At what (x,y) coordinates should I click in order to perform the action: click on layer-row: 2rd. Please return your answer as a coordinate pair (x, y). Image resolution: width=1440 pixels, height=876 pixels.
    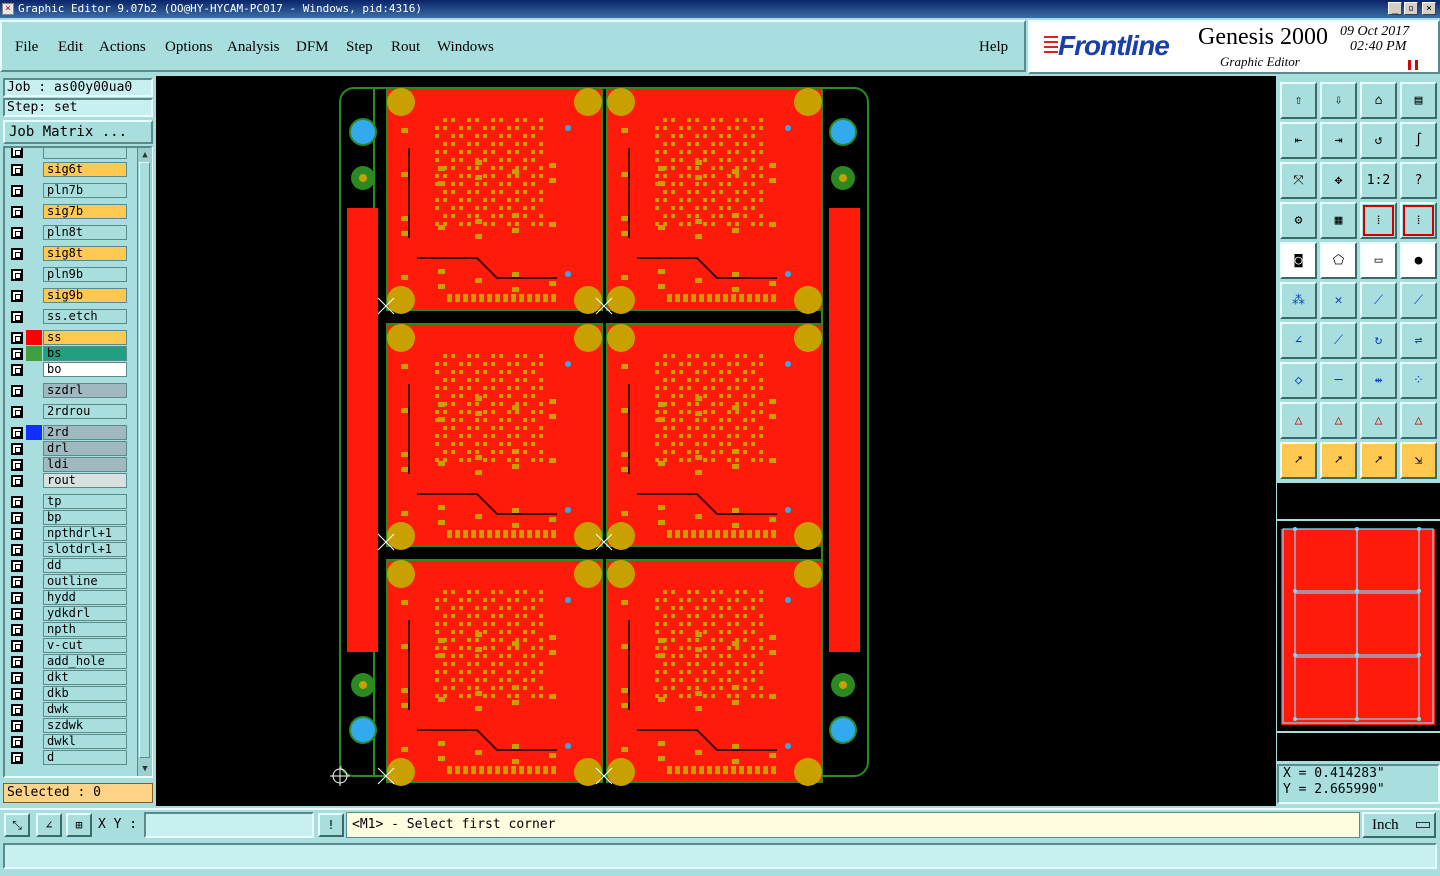
    Looking at the image, I should click on (68, 432).